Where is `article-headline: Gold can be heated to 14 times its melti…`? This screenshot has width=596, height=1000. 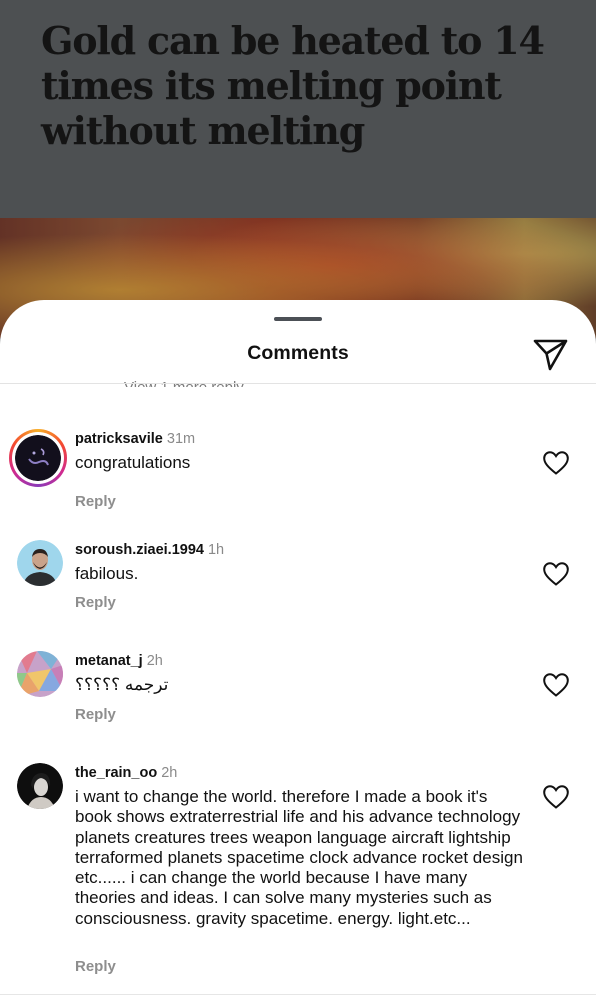 article-headline: Gold can be heated to 14 times its melti… is located at coordinates (293, 85).